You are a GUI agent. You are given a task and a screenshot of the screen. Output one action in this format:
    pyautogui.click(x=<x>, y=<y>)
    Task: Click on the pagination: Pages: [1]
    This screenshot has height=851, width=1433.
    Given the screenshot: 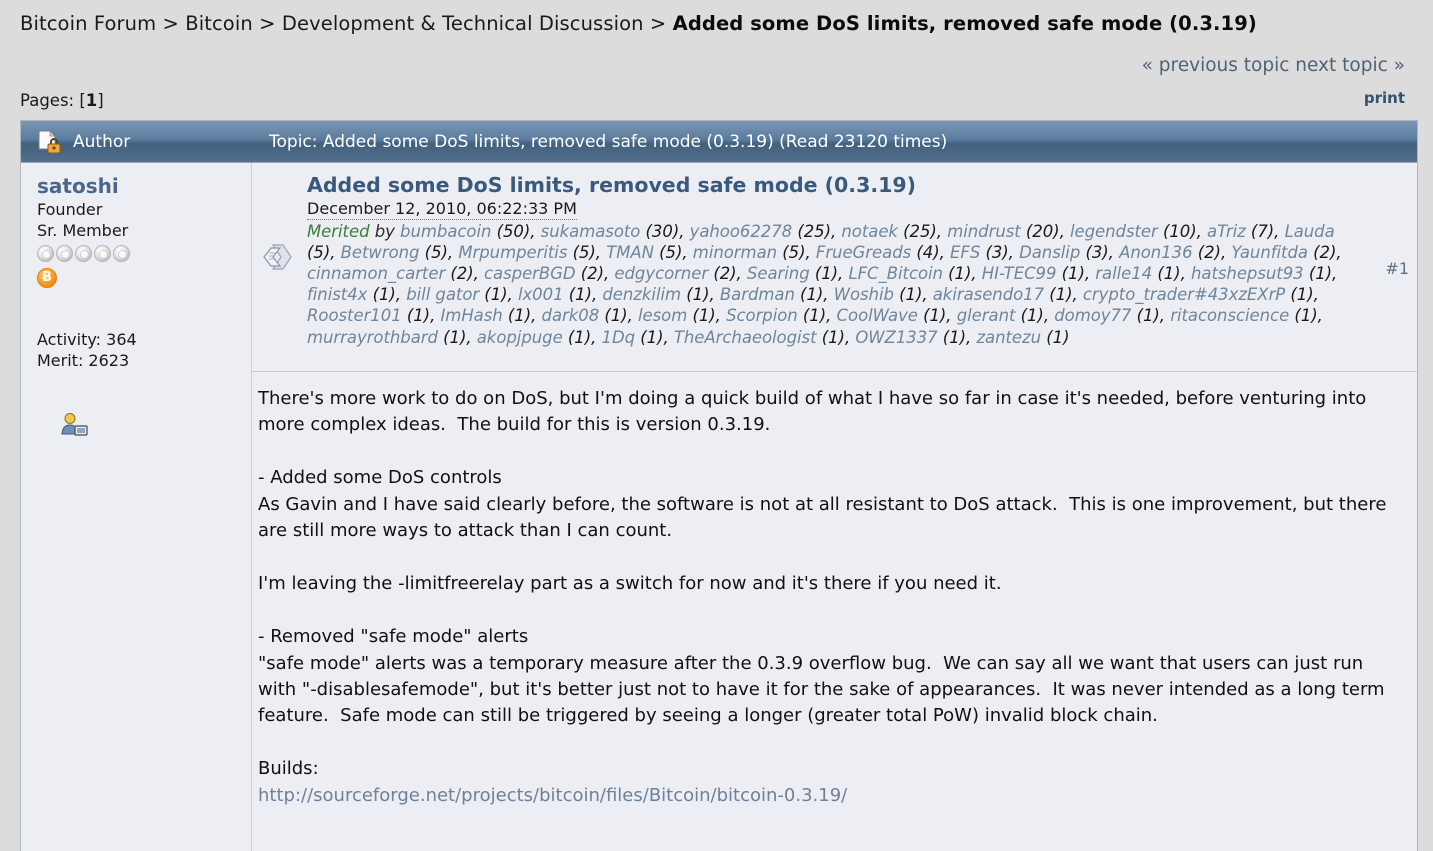 What is the action you would take?
    pyautogui.click(x=62, y=100)
    